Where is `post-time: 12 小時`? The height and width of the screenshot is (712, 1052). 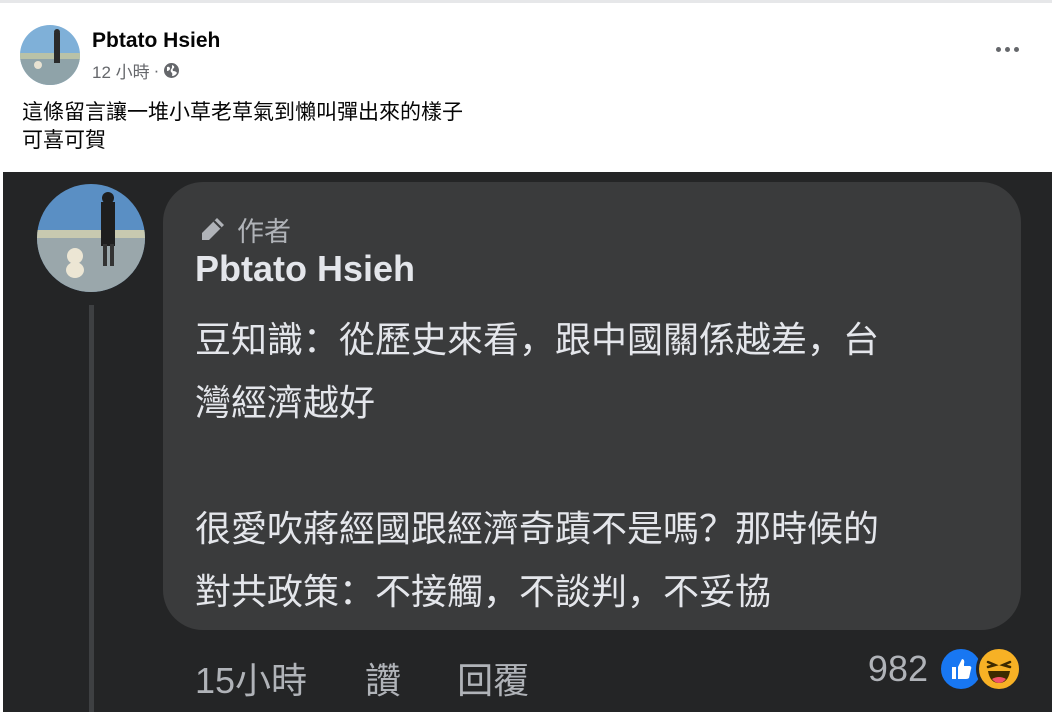
post-time: 12 小時 is located at coordinates (121, 70).